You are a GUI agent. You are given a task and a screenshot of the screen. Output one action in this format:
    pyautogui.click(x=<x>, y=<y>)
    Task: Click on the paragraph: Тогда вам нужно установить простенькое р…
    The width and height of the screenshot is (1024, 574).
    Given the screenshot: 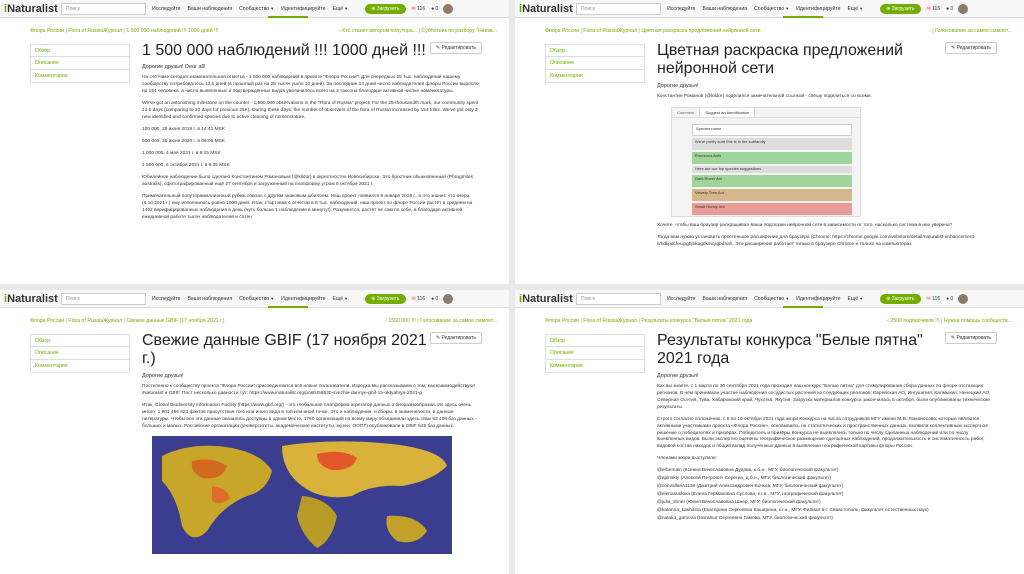 What is the action you would take?
    pyautogui.click(x=816, y=240)
    